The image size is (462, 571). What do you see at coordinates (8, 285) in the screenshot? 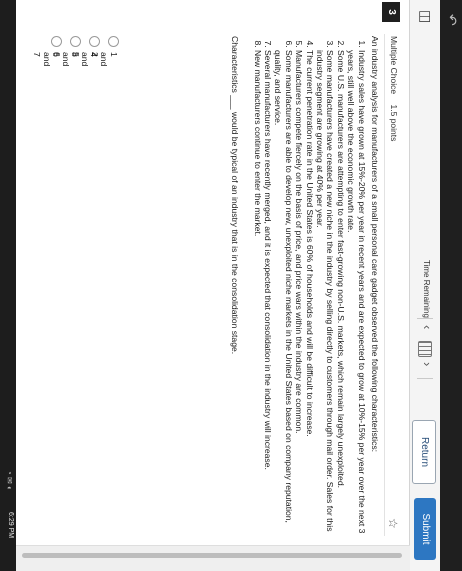
I see `system-taskbar: ◔ ✉ ◐ 6:29 PM` at bounding box center [8, 285].